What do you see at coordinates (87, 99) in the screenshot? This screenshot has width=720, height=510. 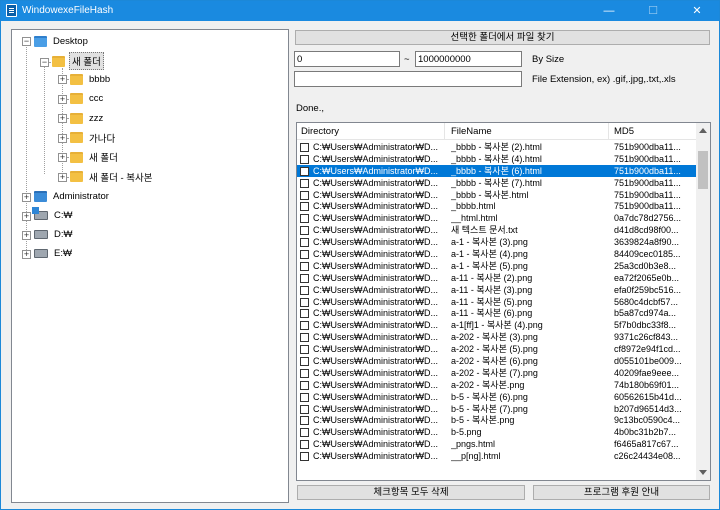 I see `tree-node-child: ccc` at bounding box center [87, 99].